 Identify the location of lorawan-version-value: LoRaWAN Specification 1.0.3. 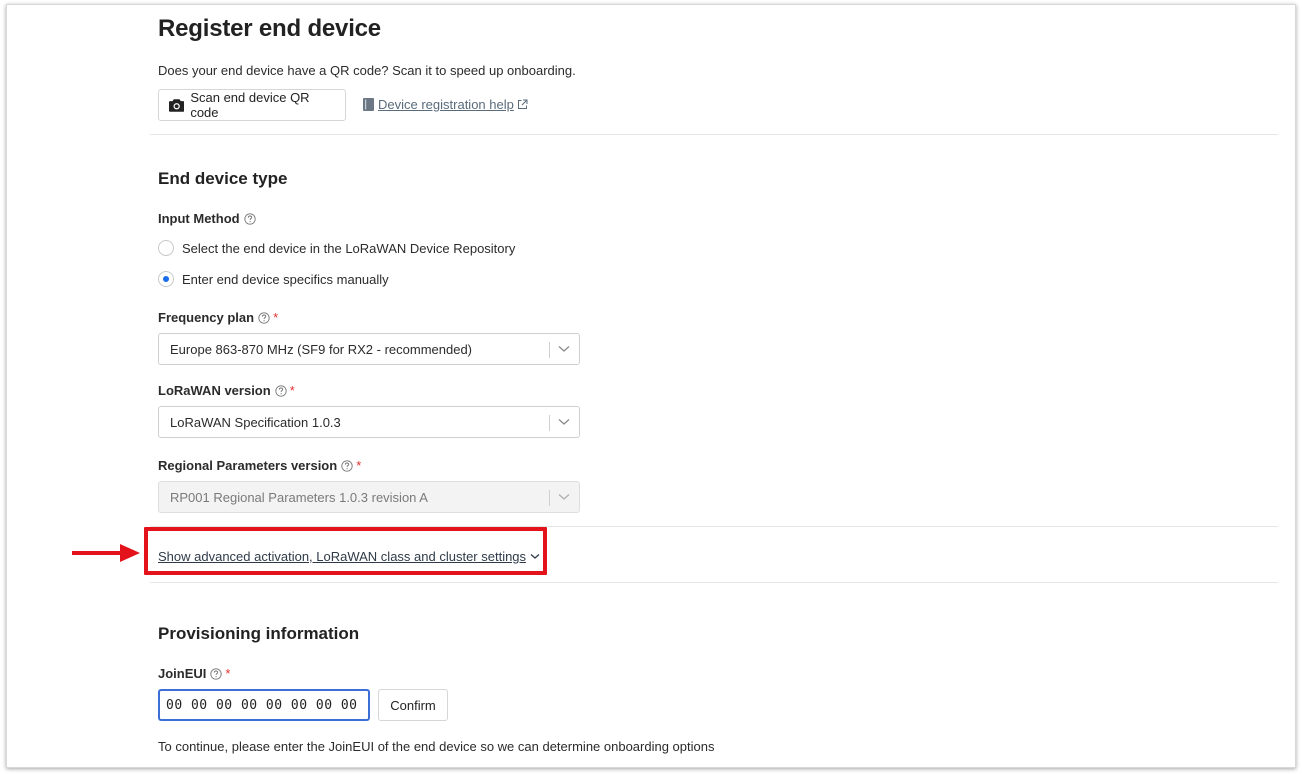
(255, 422).